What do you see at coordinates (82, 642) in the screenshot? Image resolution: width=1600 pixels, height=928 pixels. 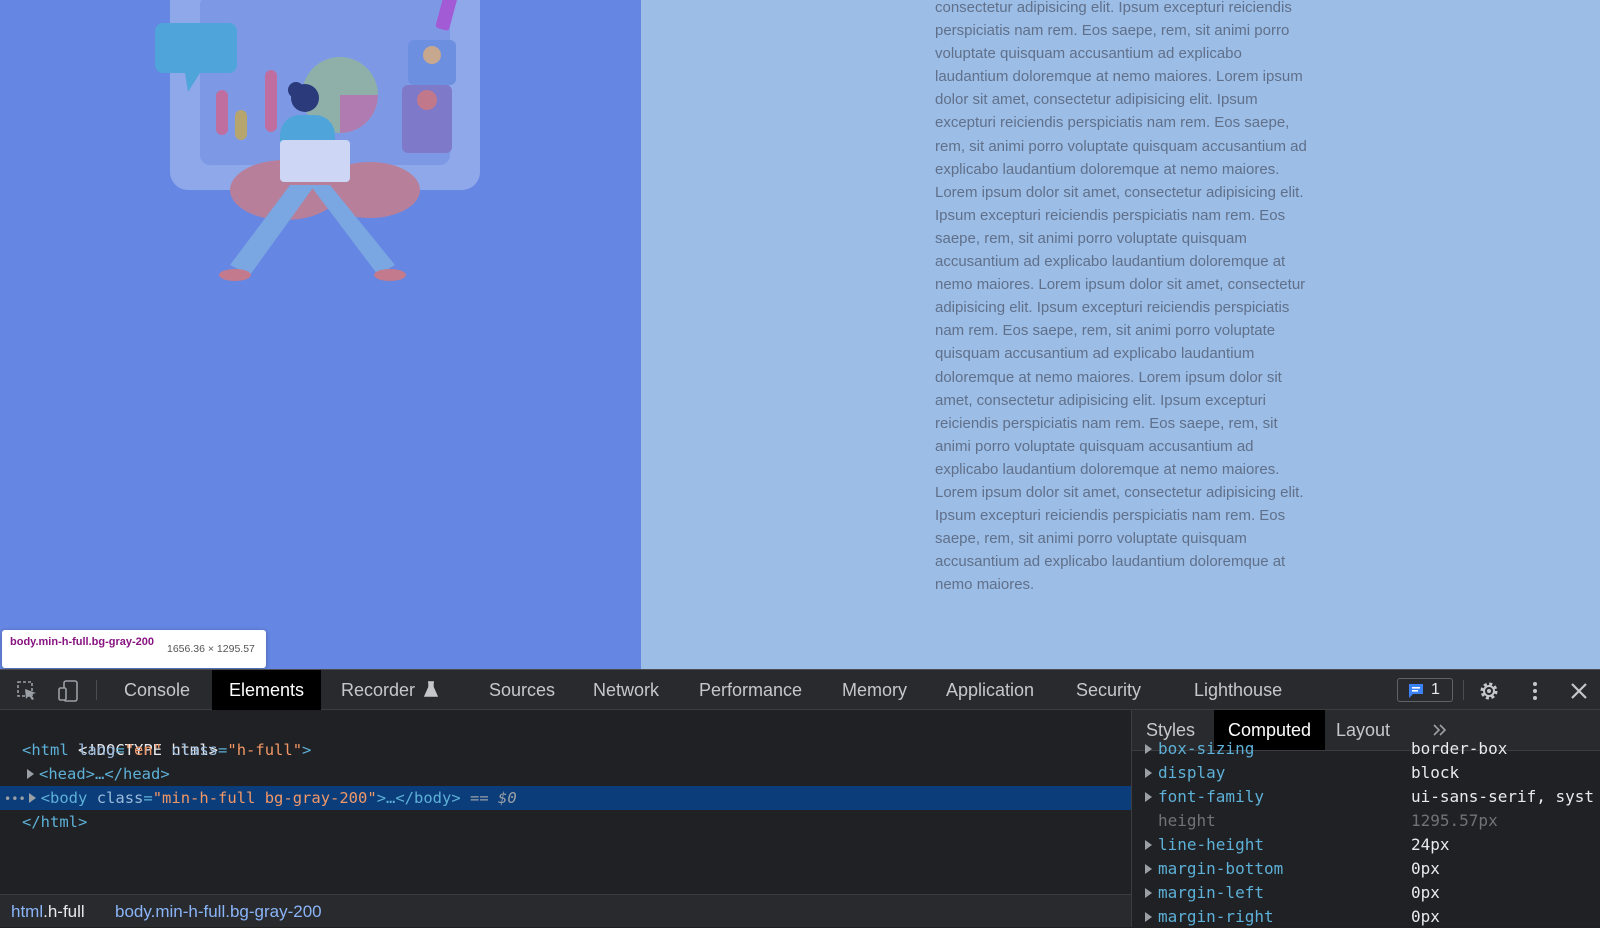 I see `tooltip-selector: body.min-h-full.bg-gray-200` at bounding box center [82, 642].